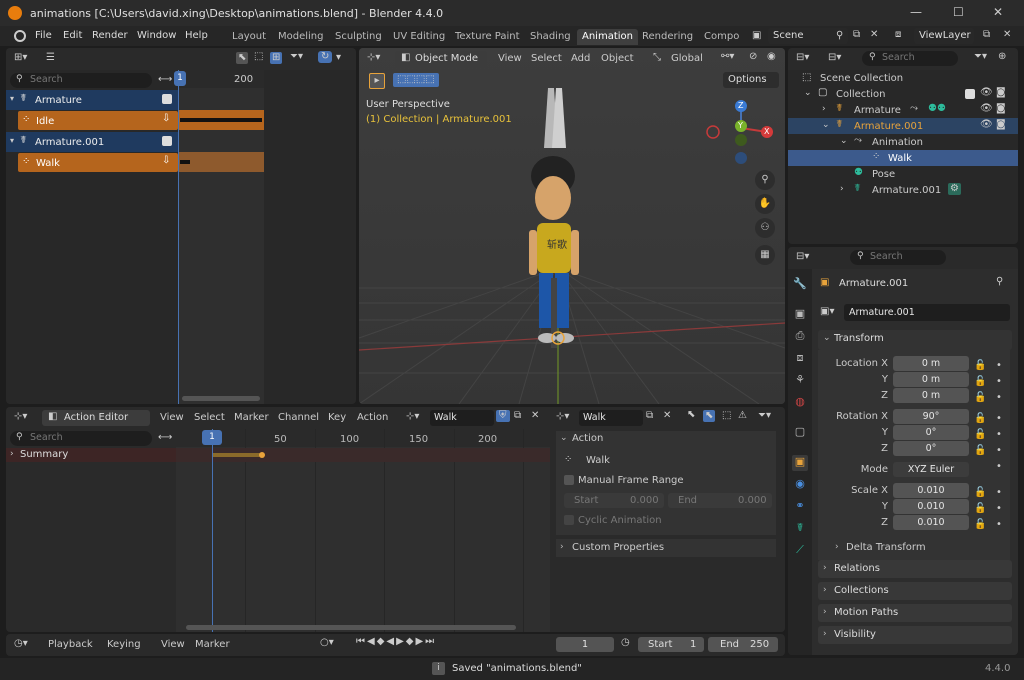  What do you see at coordinates (931, 469) in the screenshot?
I see `rotation-mode-select: XYZ Euler` at bounding box center [931, 469].